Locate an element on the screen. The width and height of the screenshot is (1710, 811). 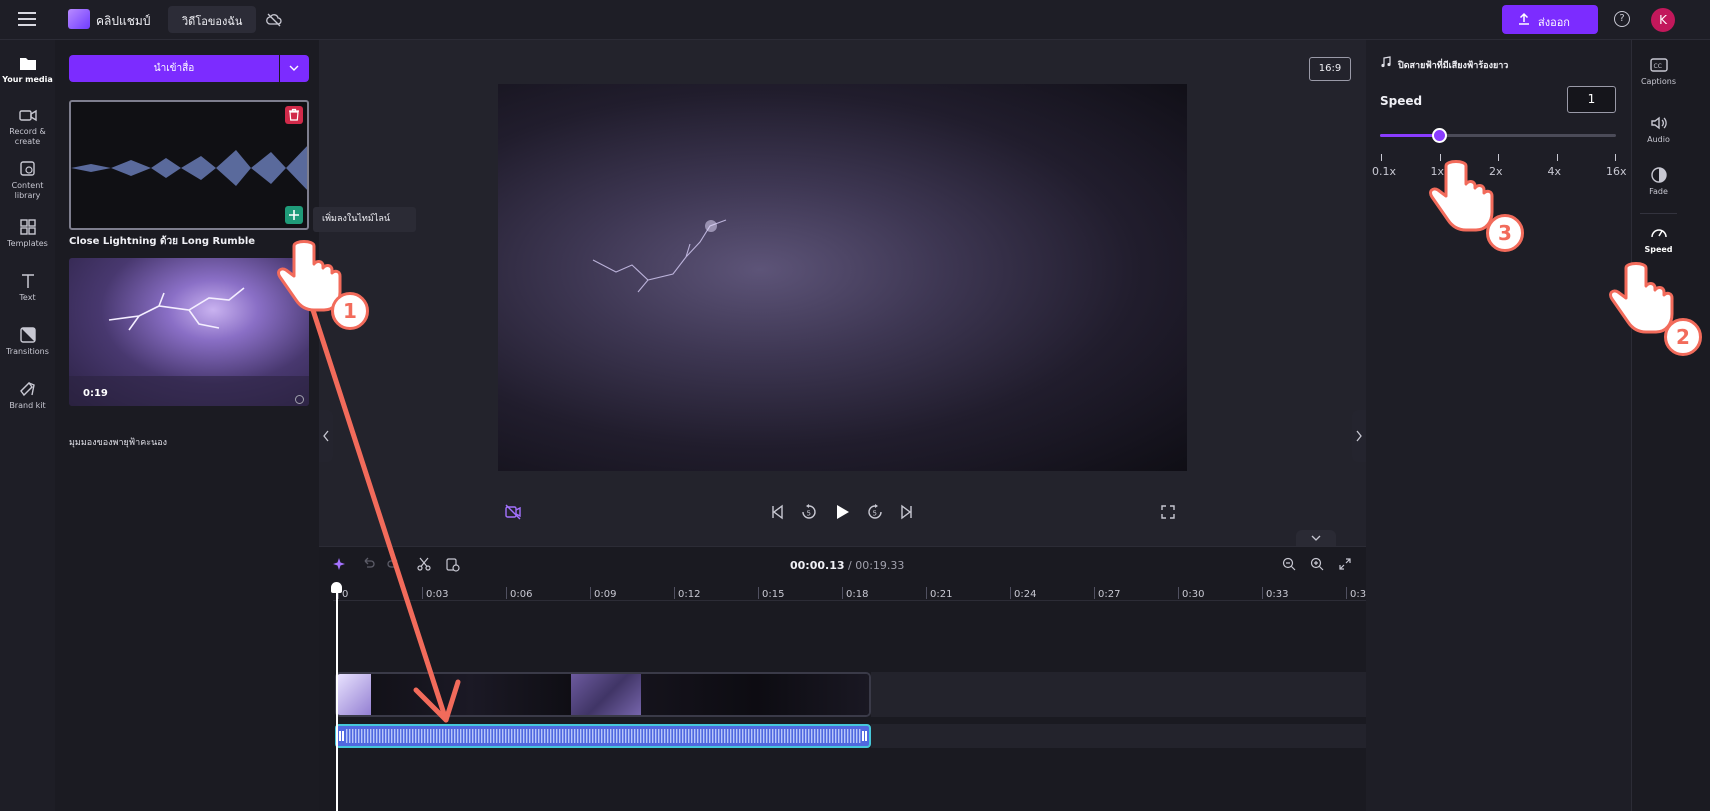
avatar: K is located at coordinates (1663, 20).